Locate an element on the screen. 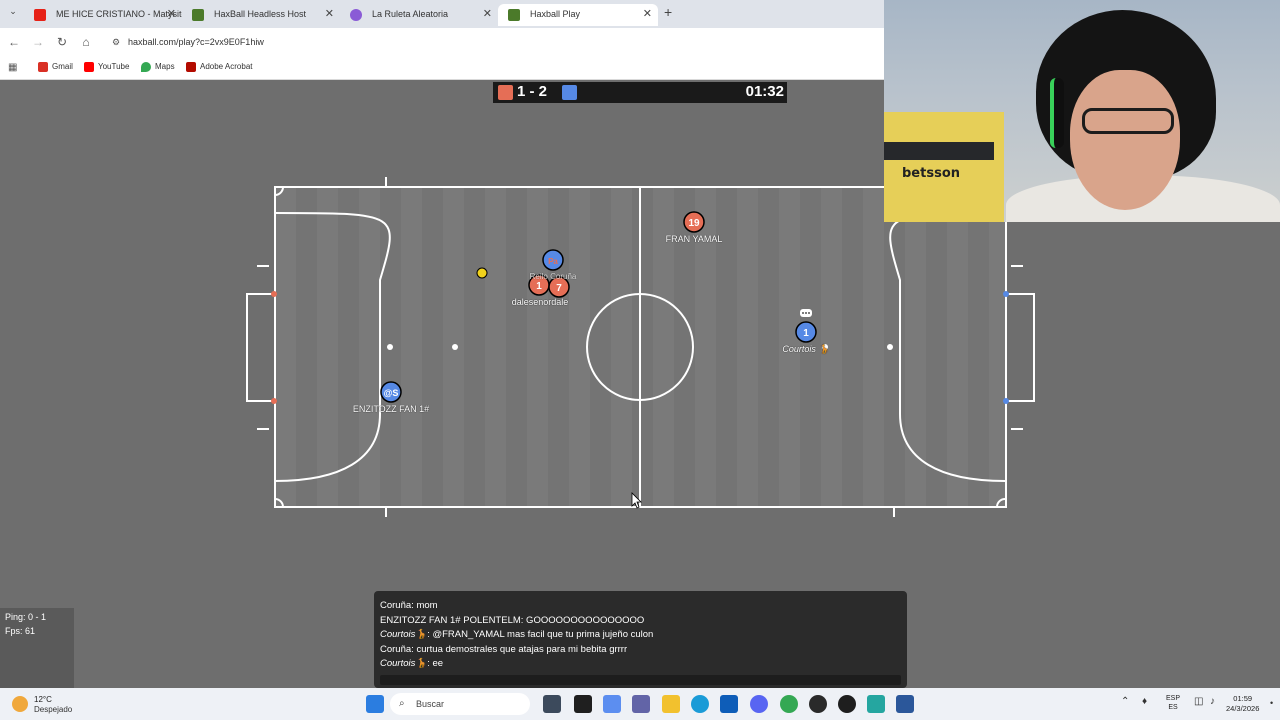 The image size is (1280, 720). game-app-icon is located at coordinates (818, 704).